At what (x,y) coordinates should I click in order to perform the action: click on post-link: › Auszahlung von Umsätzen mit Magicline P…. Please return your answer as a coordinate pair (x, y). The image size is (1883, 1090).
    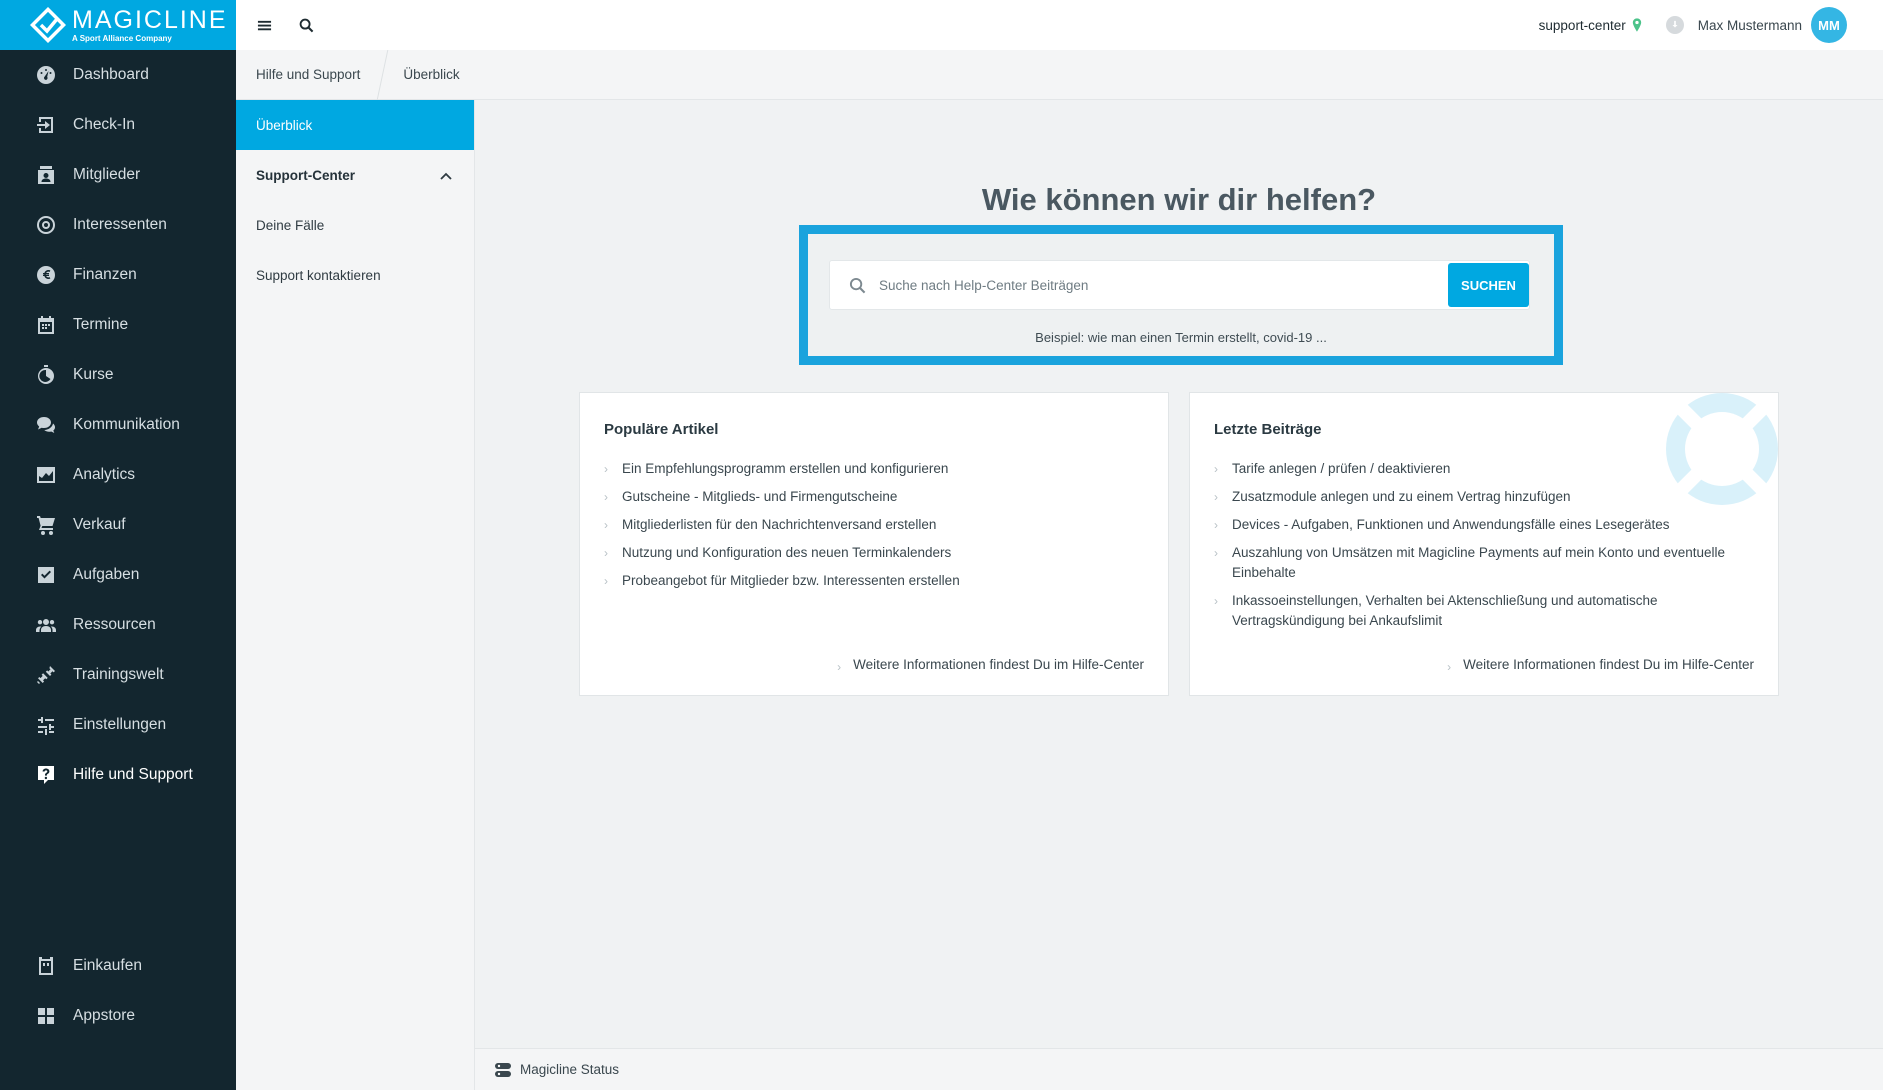
    Looking at the image, I should click on (1484, 563).